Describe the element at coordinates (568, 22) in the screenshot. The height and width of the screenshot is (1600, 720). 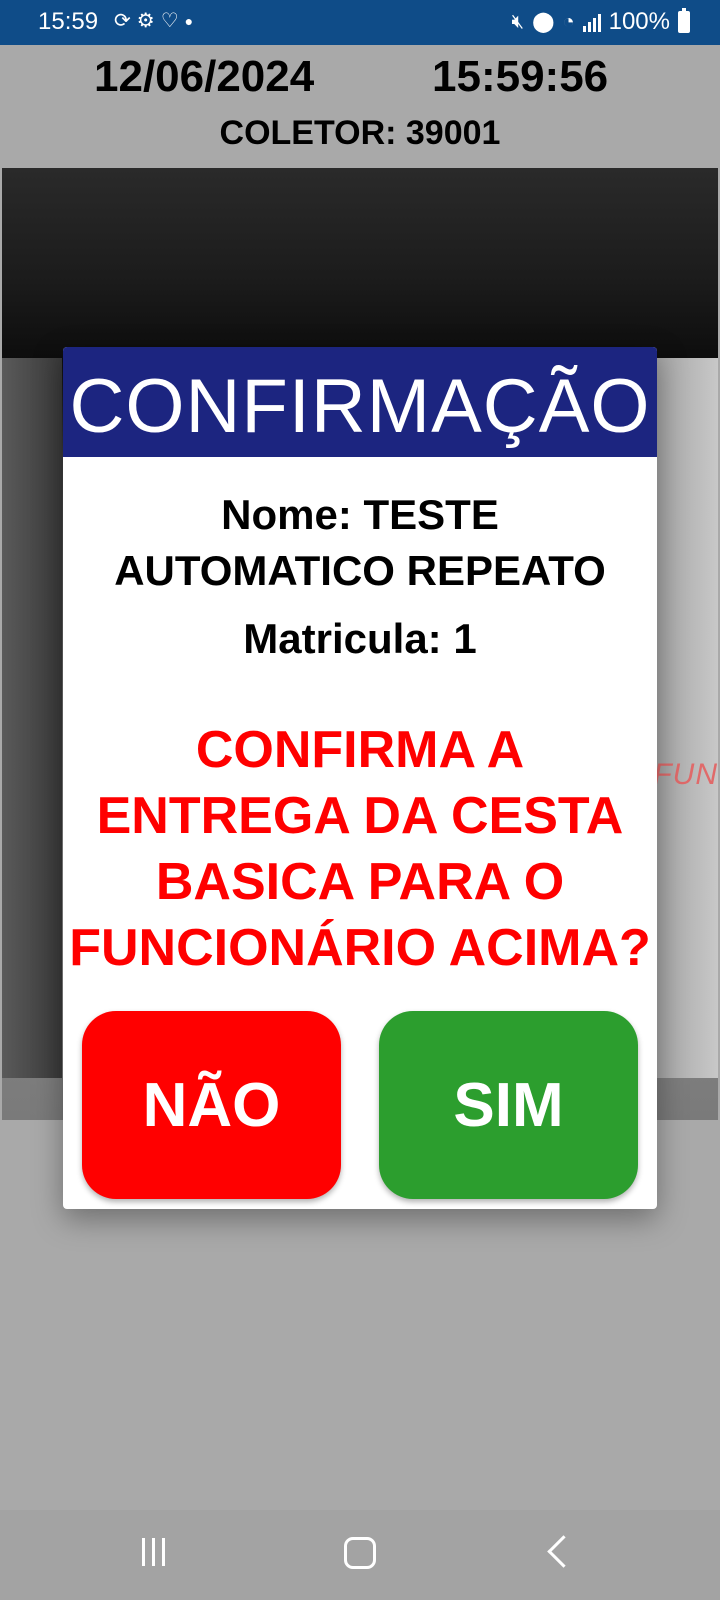
I see `wifi-icon: ◔` at that location.